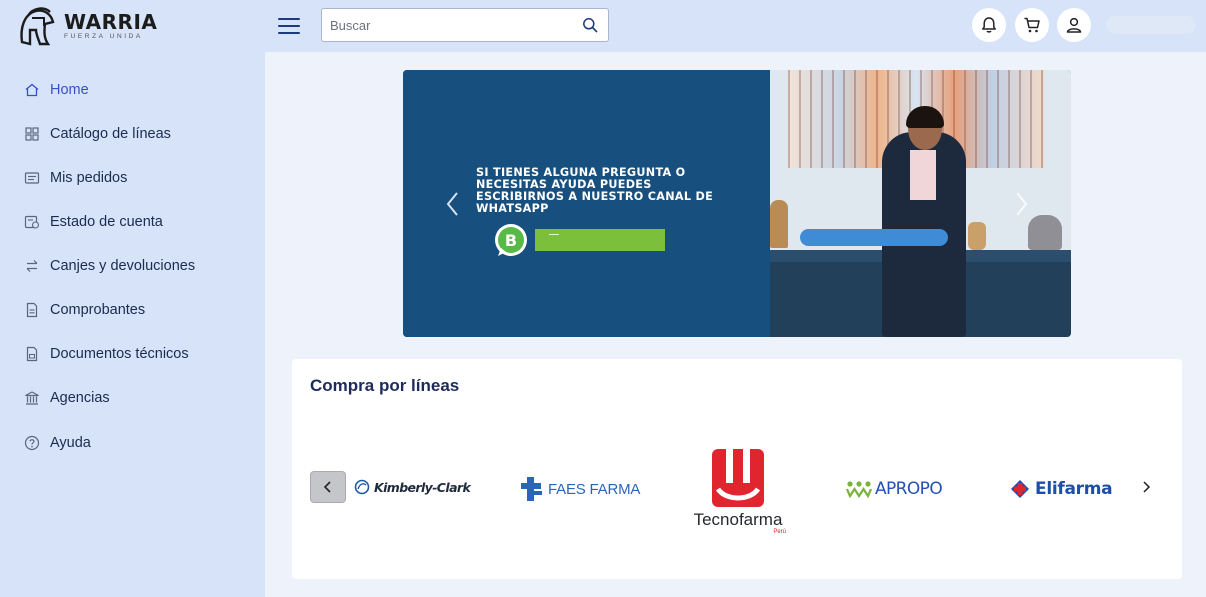  I want to click on brand-name: APROPO, so click(909, 489).